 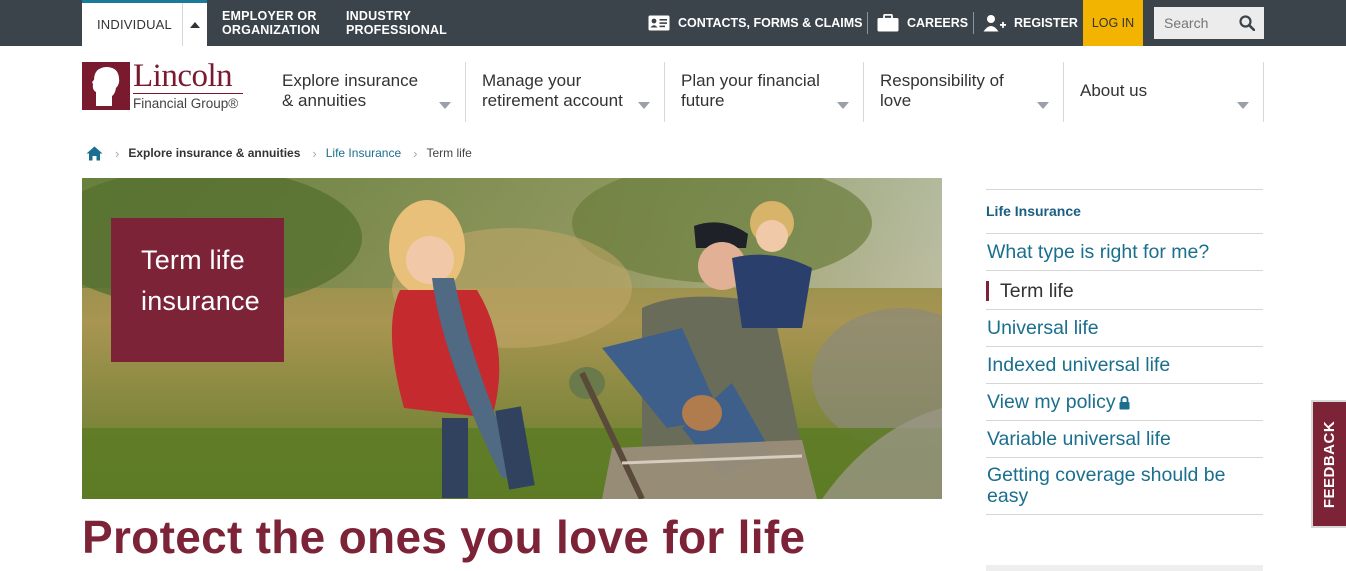 I want to click on search-button, so click(x=1247, y=23).